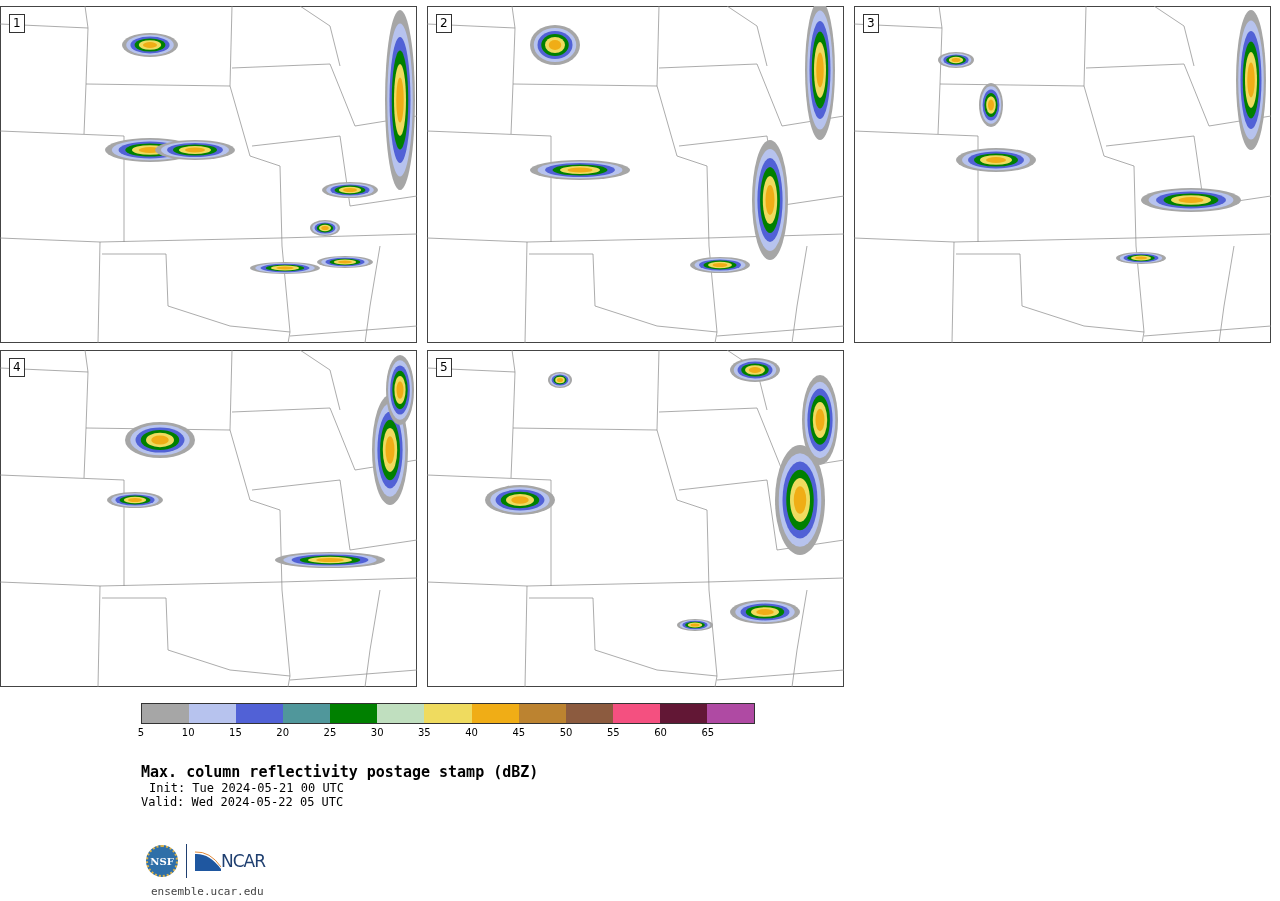  What do you see at coordinates (162, 861) in the screenshot?
I see `nsf-logo: NSF` at bounding box center [162, 861].